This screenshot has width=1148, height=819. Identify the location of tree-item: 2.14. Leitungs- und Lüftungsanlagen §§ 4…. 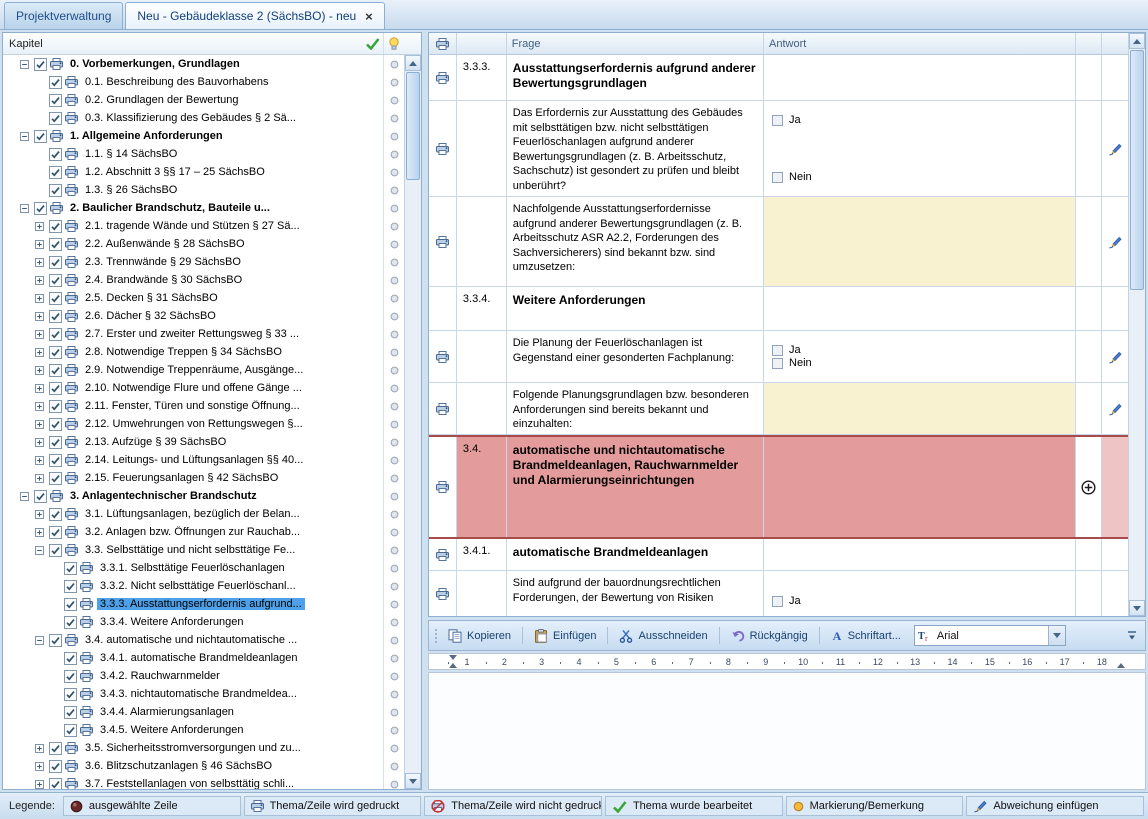
(203, 460).